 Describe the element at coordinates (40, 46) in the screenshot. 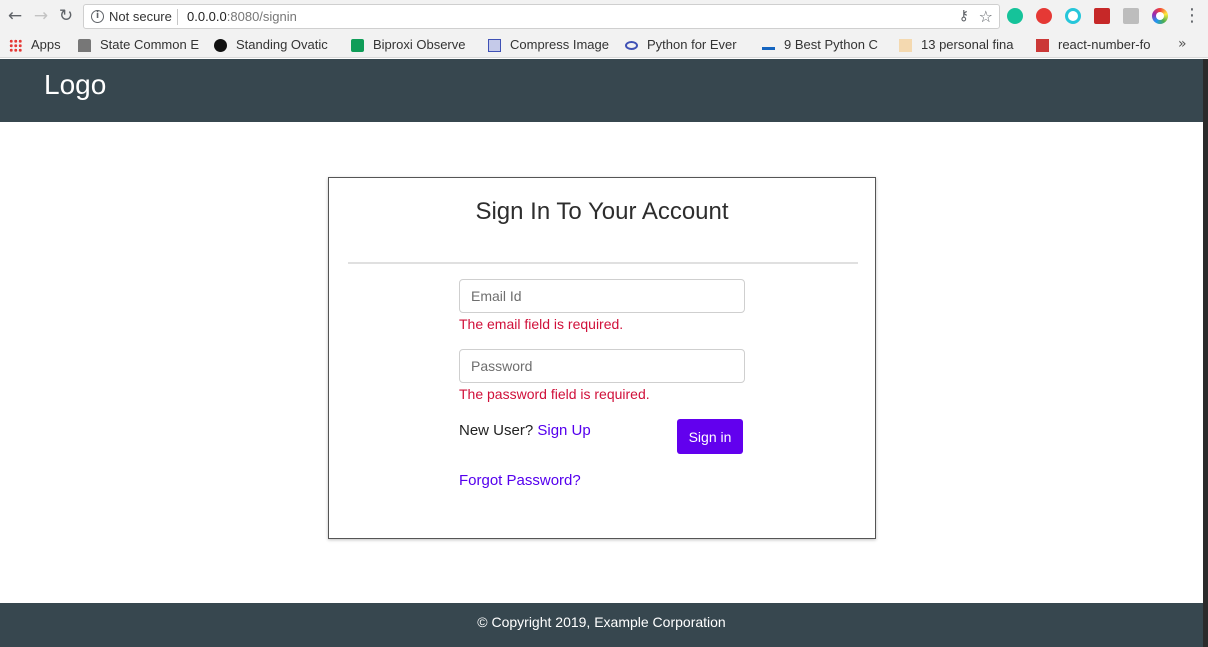

I see `bookmark-apps: Apps` at that location.